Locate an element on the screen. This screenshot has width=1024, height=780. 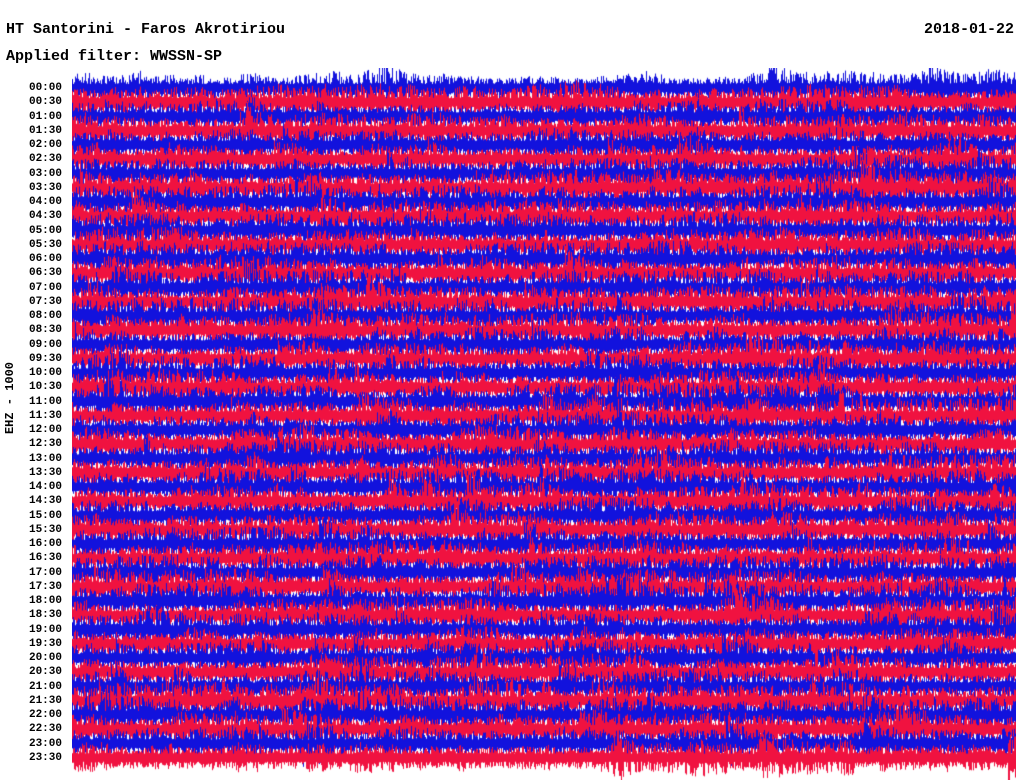
time-label: 14:30 is located at coordinates (45, 501).